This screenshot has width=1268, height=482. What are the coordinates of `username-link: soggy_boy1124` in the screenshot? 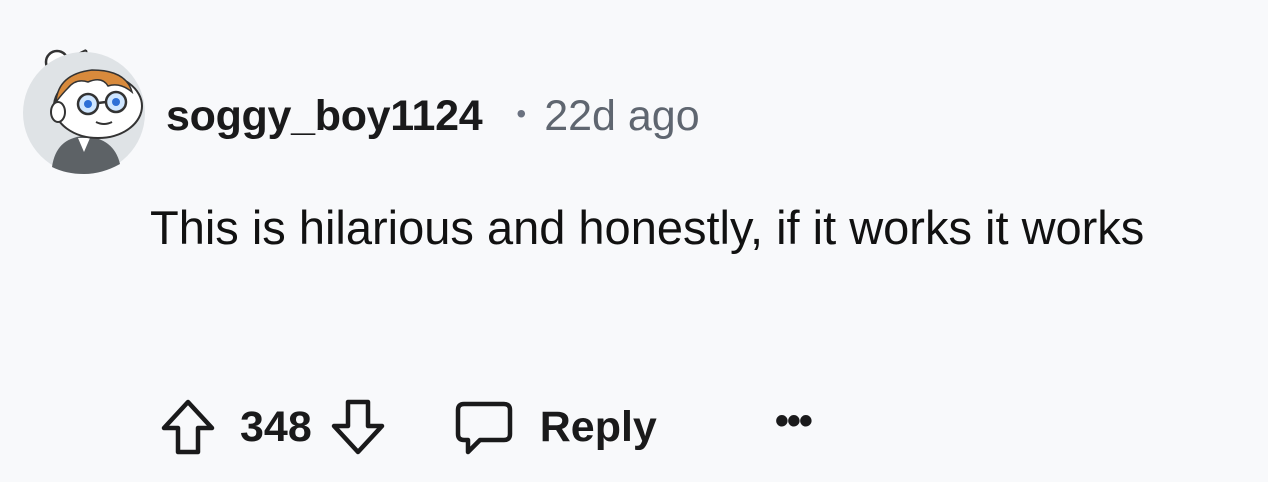 It's located at (324, 116).